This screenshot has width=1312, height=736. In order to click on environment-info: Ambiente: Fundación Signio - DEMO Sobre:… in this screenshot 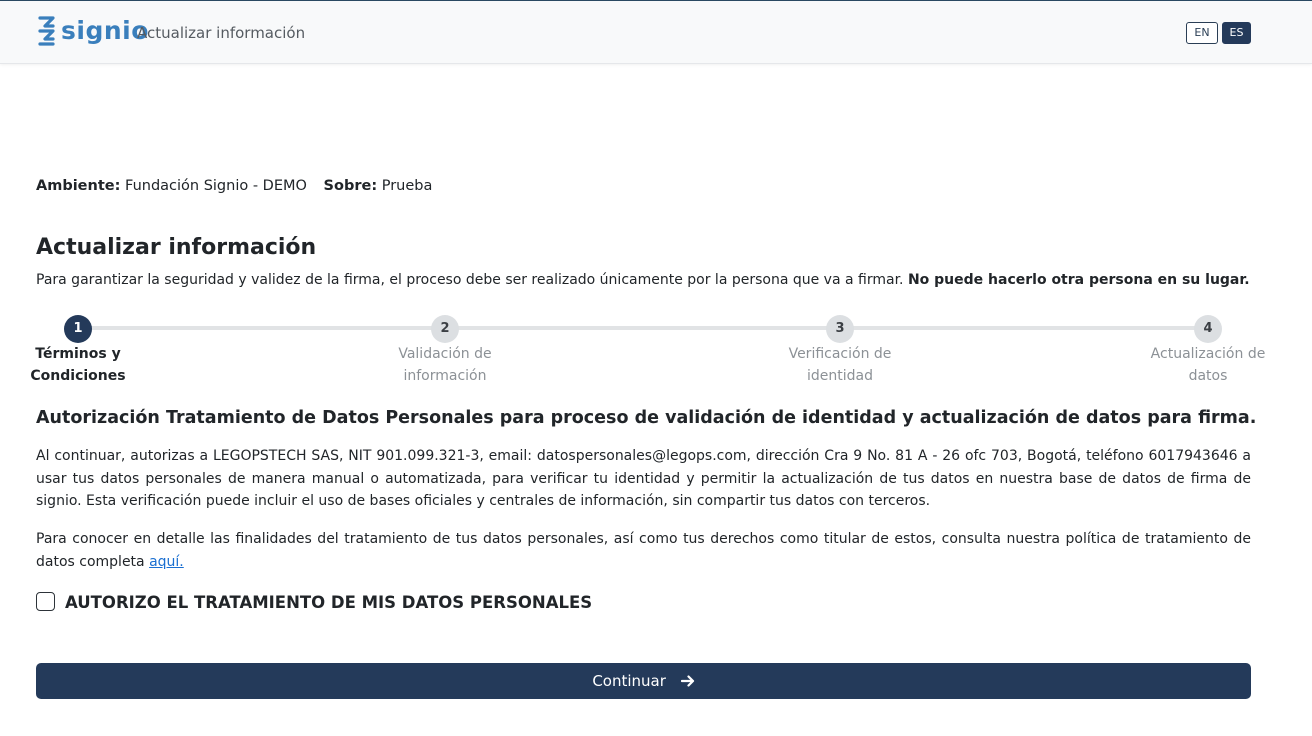, I will do `click(234, 186)`.